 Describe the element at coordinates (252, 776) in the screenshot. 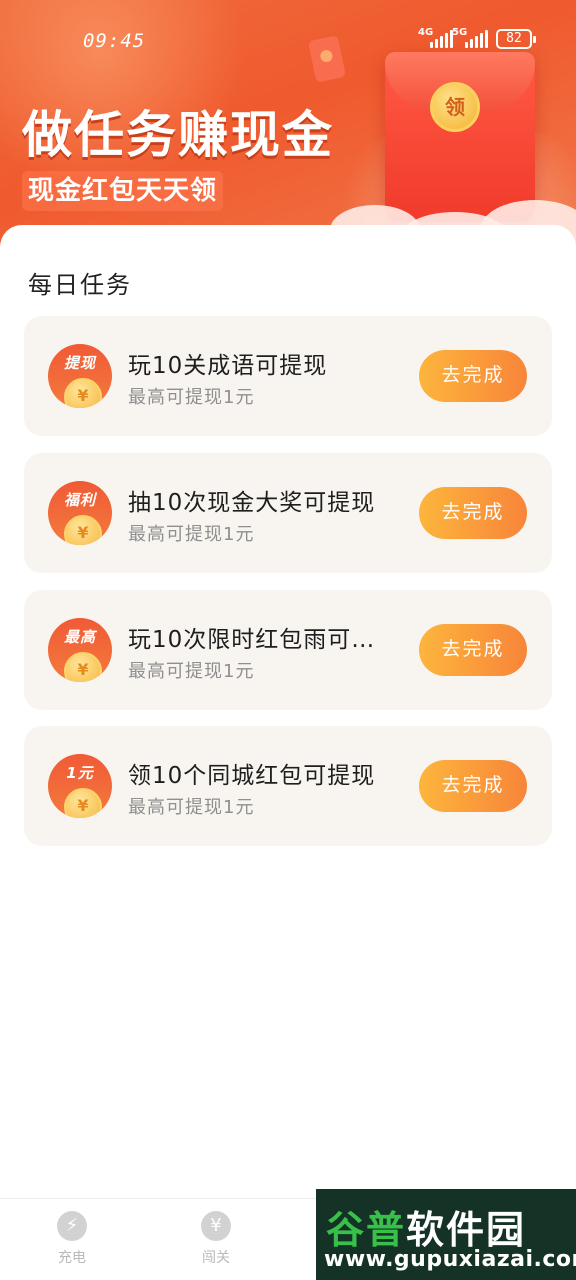

I see `task-title: 领10个同城红包可提现` at that location.